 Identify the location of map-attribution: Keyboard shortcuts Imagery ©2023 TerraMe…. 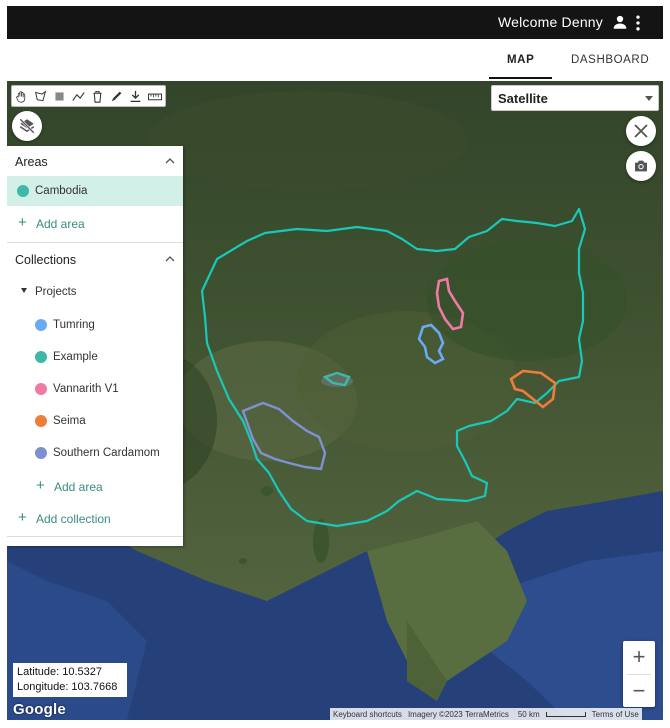
(486, 714).